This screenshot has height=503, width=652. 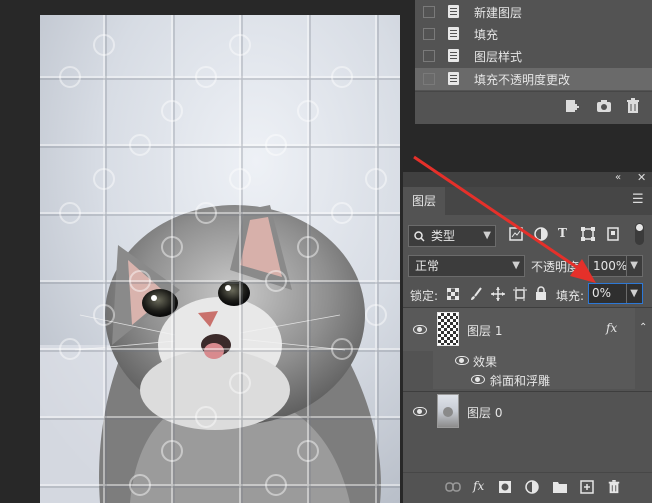 I want to click on add-mask-icon, so click(x=505, y=487).